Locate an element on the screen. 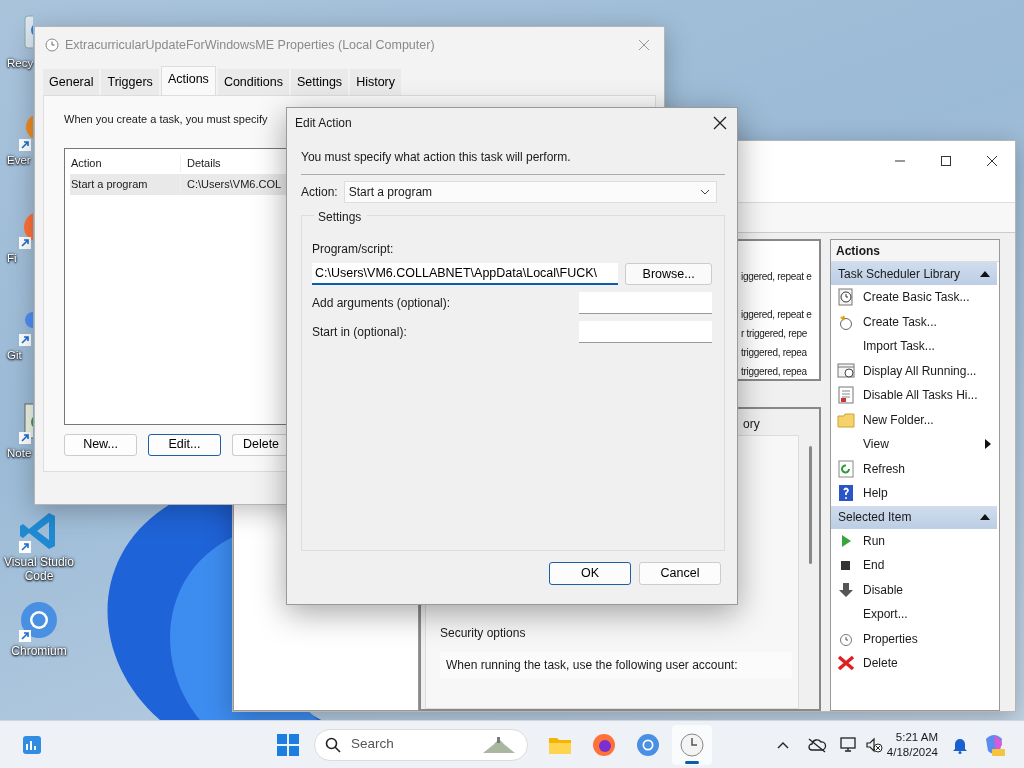 The image size is (1024, 768). instruction-text: You must specify what action this task will perform. is located at coordinates (513, 161).